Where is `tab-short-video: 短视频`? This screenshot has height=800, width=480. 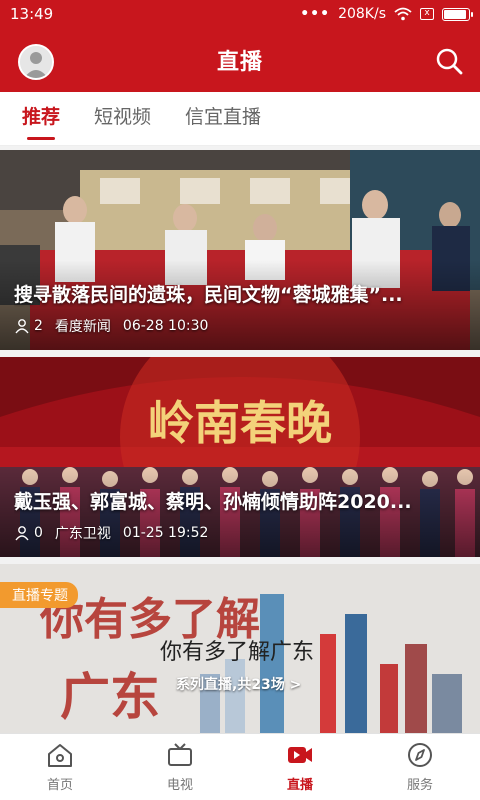 tab-short-video: 短视频 is located at coordinates (122, 119).